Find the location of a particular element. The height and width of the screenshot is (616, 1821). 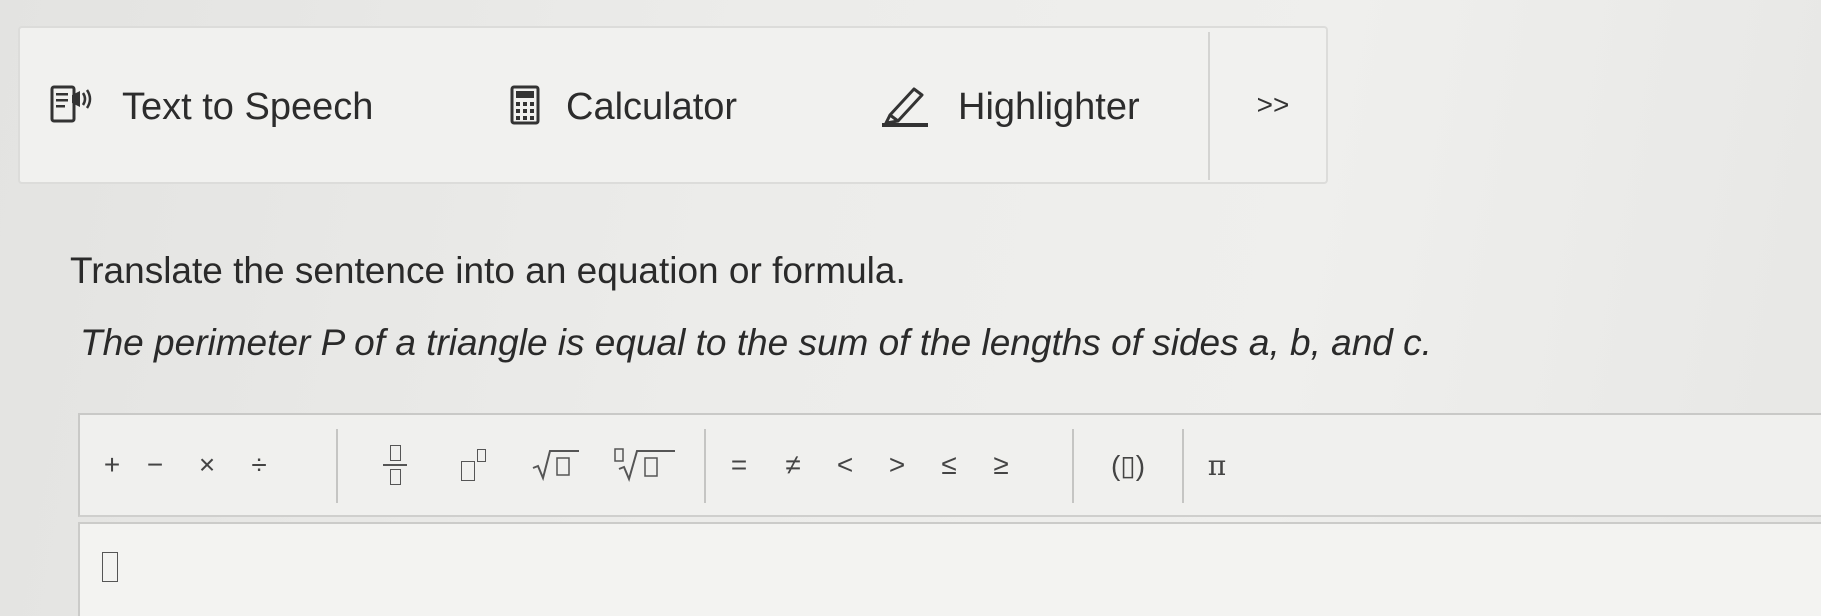

square-root-key is located at coordinates (556, 465).